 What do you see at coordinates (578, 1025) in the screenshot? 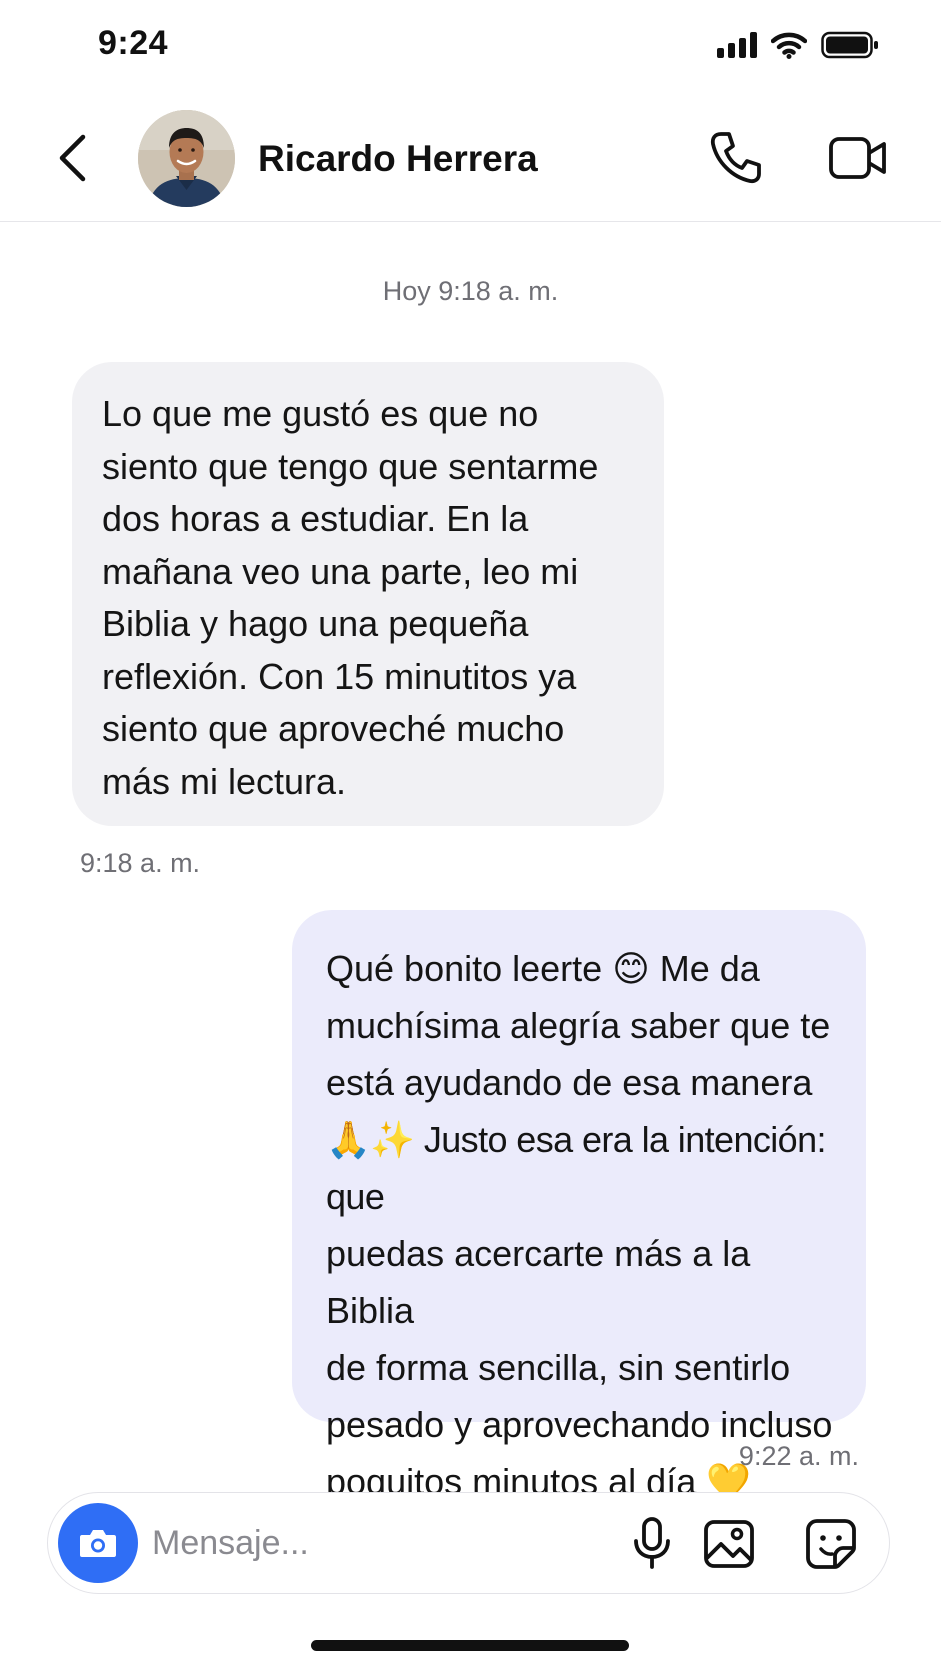
I see `message-line: muchísima alegría saber que te` at bounding box center [578, 1025].